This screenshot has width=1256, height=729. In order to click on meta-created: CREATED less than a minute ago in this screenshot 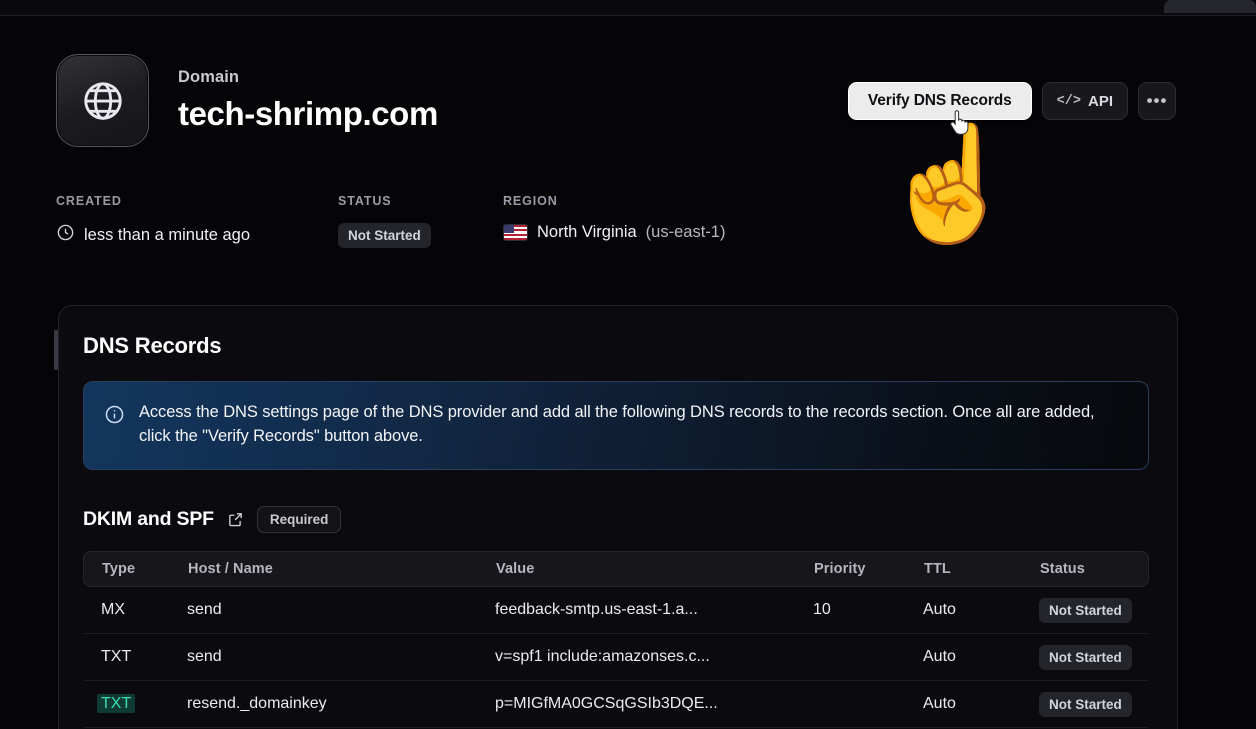, I will do `click(197, 221)`.